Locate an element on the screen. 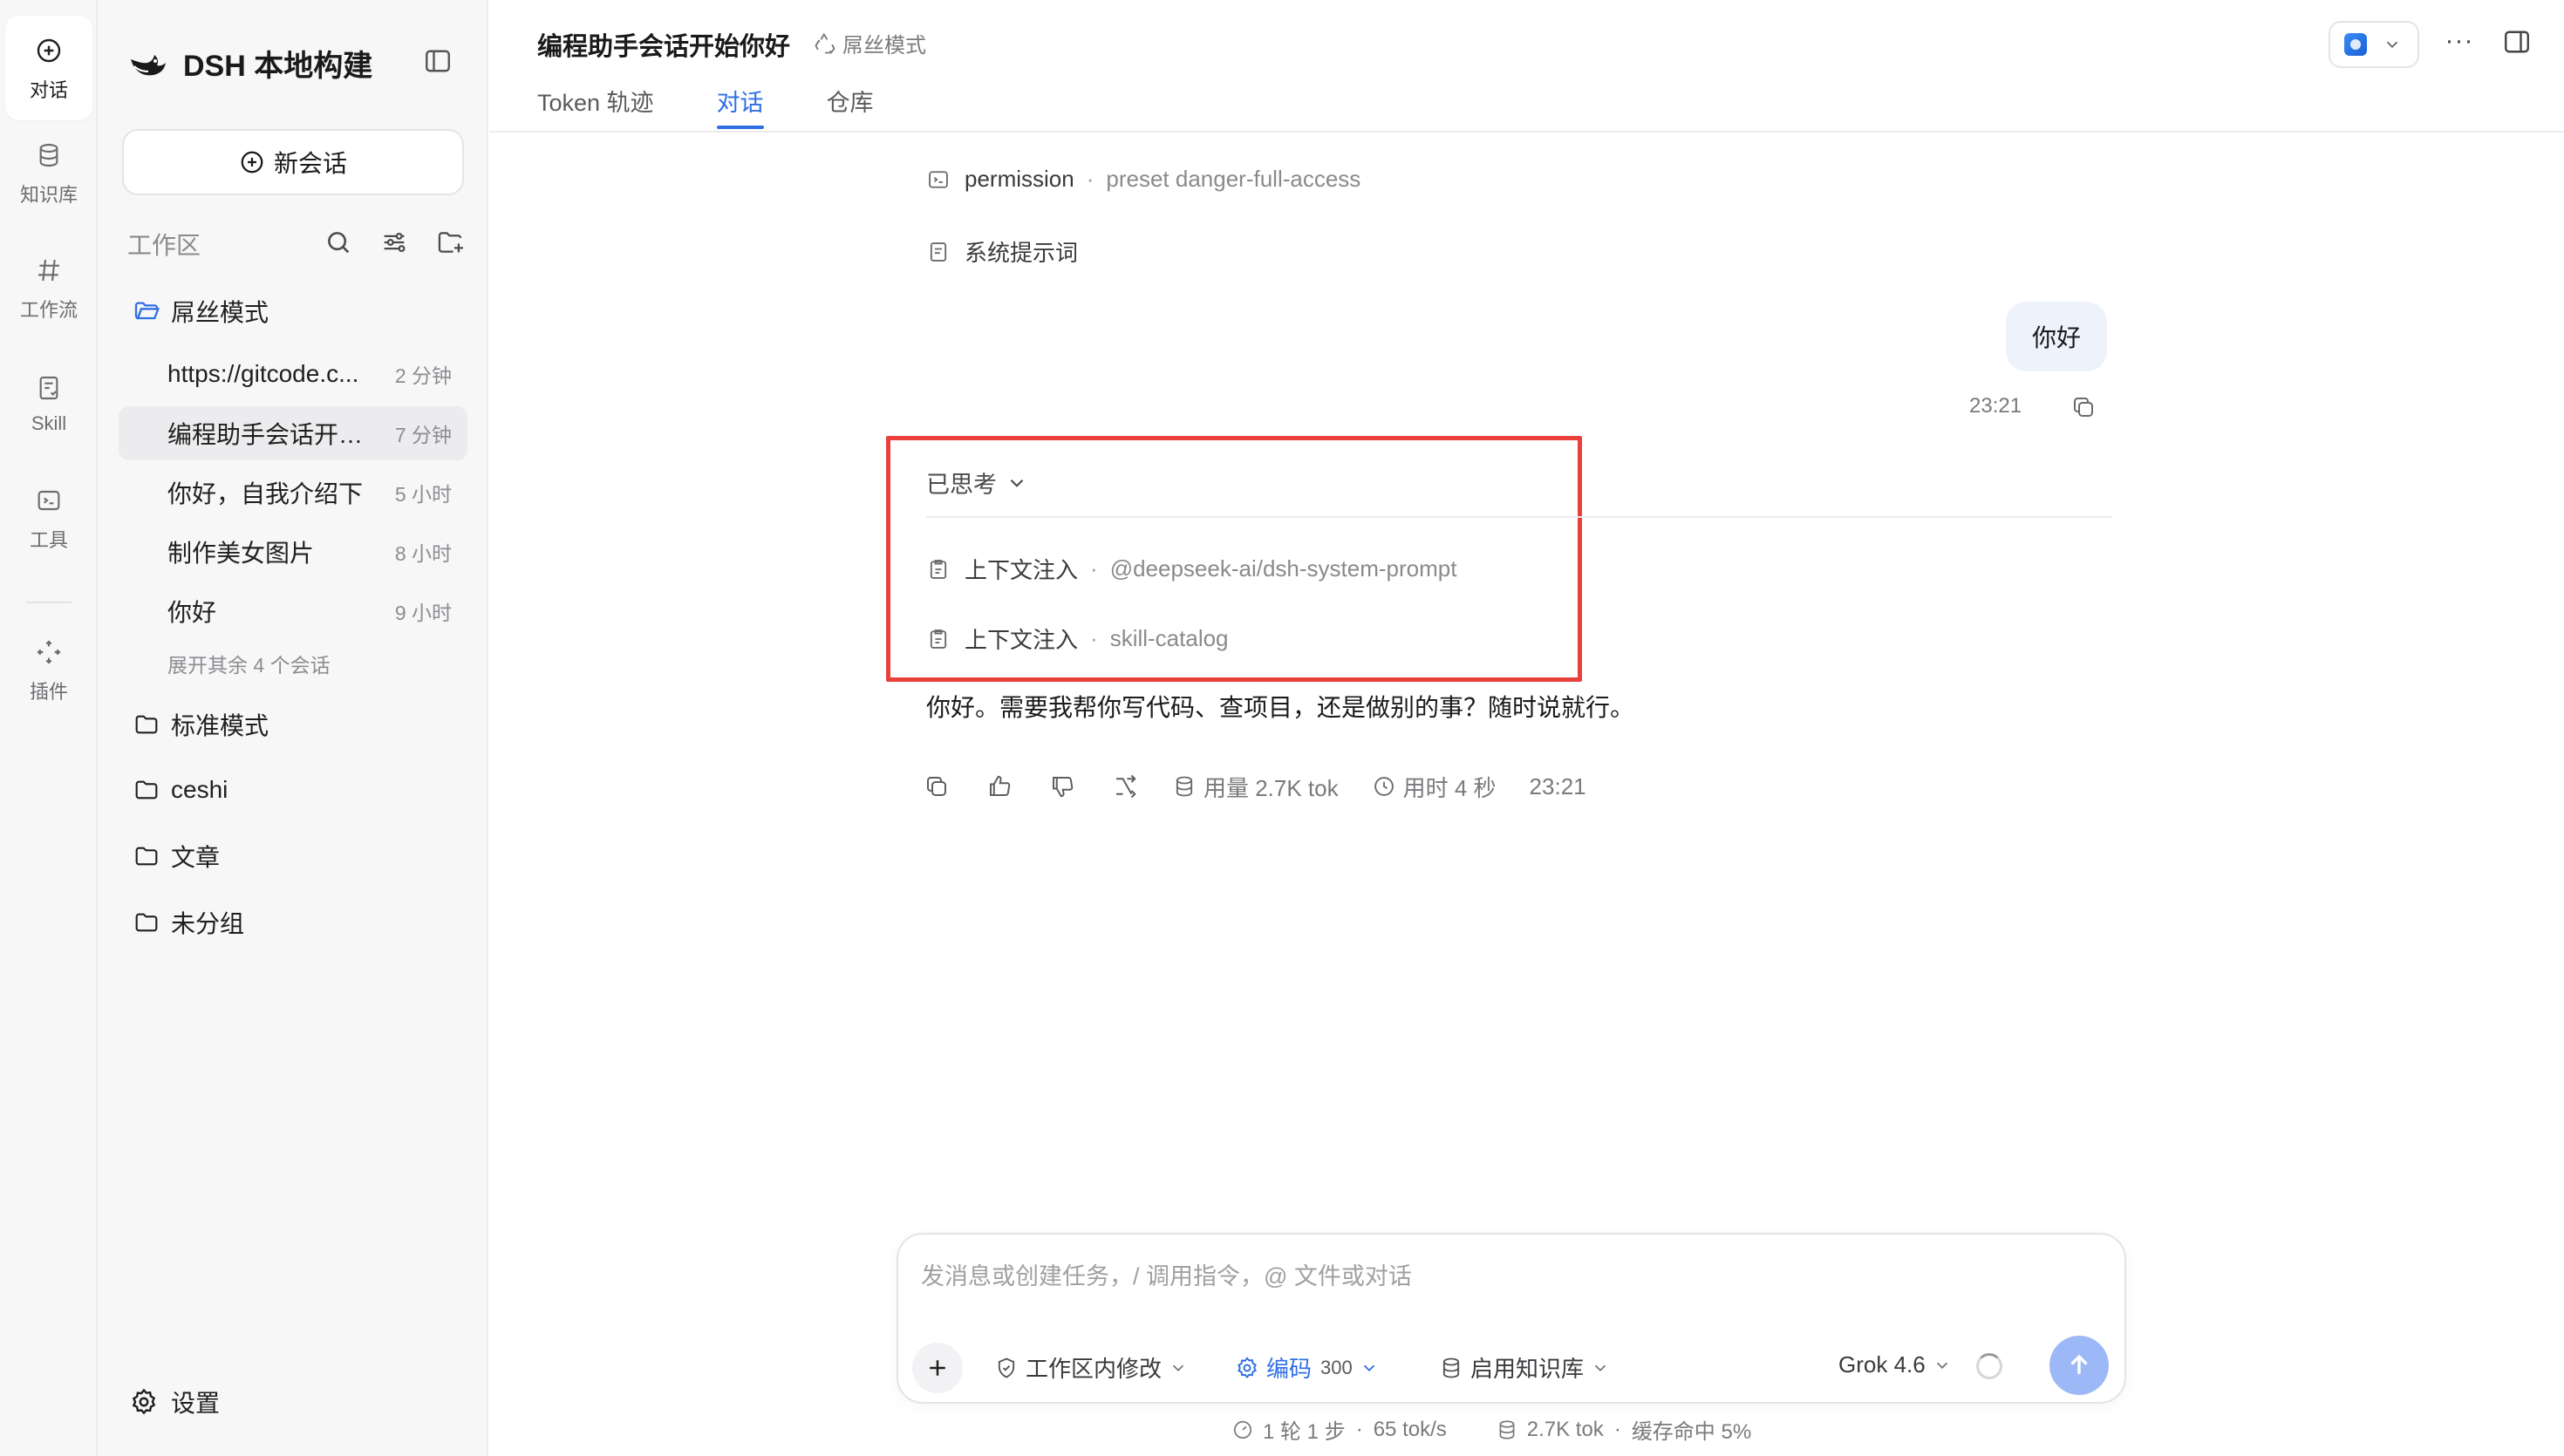 This screenshot has width=2564, height=1456. new-folder-button is located at coordinates (450, 242).